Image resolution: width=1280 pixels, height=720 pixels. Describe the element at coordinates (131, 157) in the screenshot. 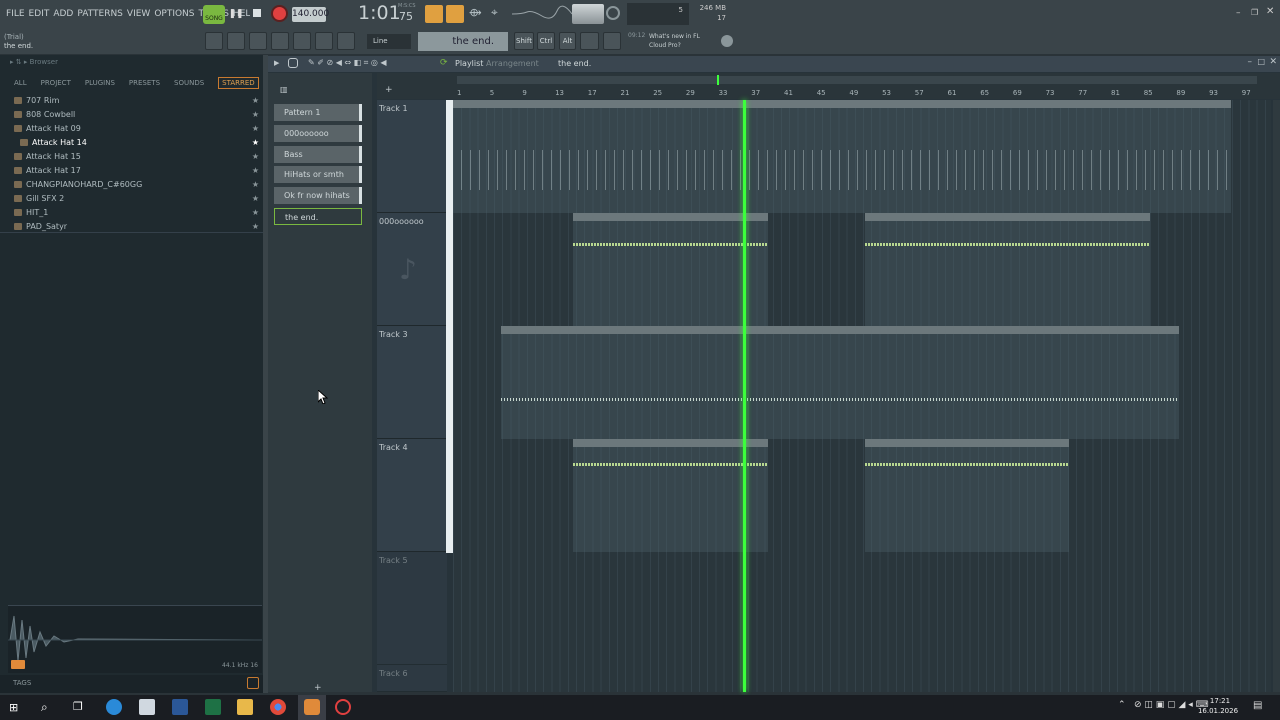

I see `list-item: Attack Hat 15 ★` at that location.